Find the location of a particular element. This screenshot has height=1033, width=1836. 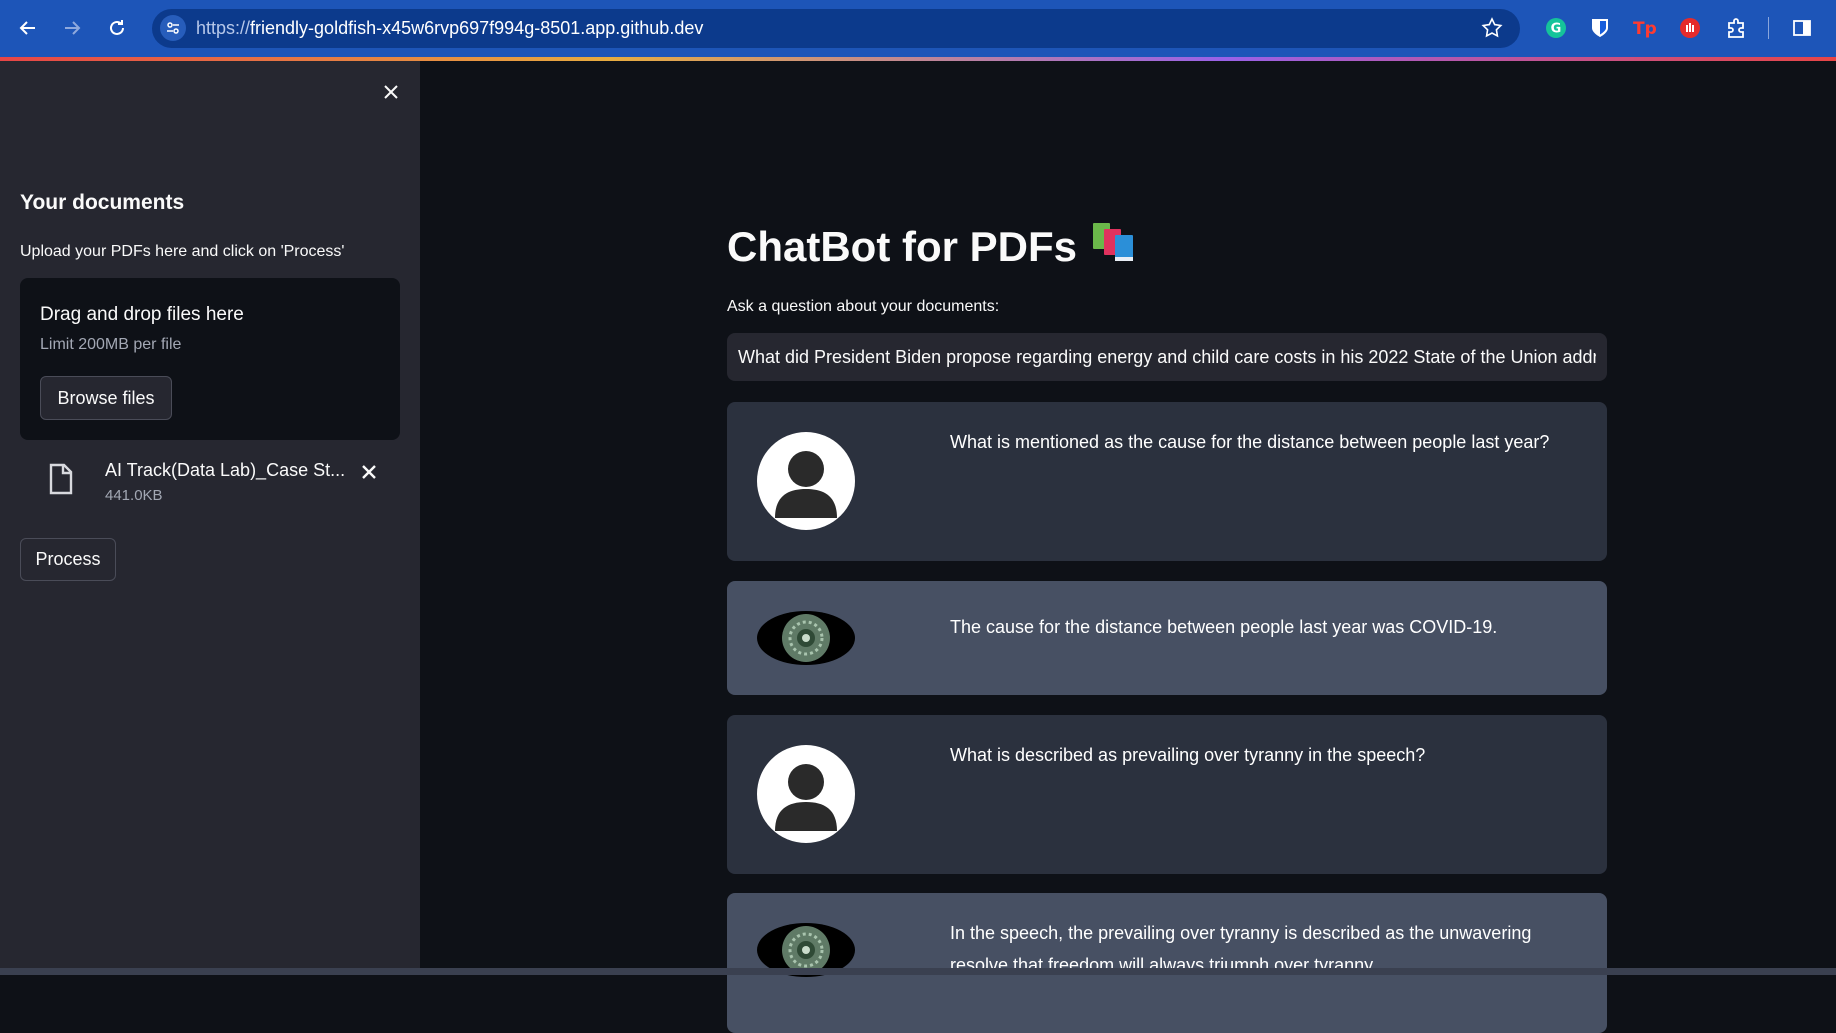

tp-extension-icon: Tp is located at coordinates (1645, 28).